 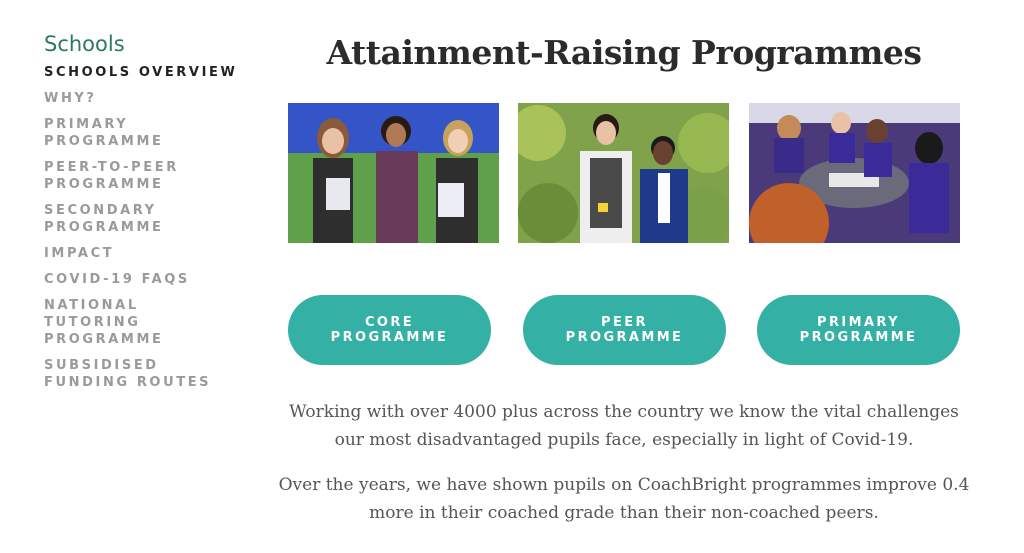 I want to click on sidebar-item-national-tutoring-programme: NATIONAL TUTORING PROGRAMME, so click(x=109, y=322).